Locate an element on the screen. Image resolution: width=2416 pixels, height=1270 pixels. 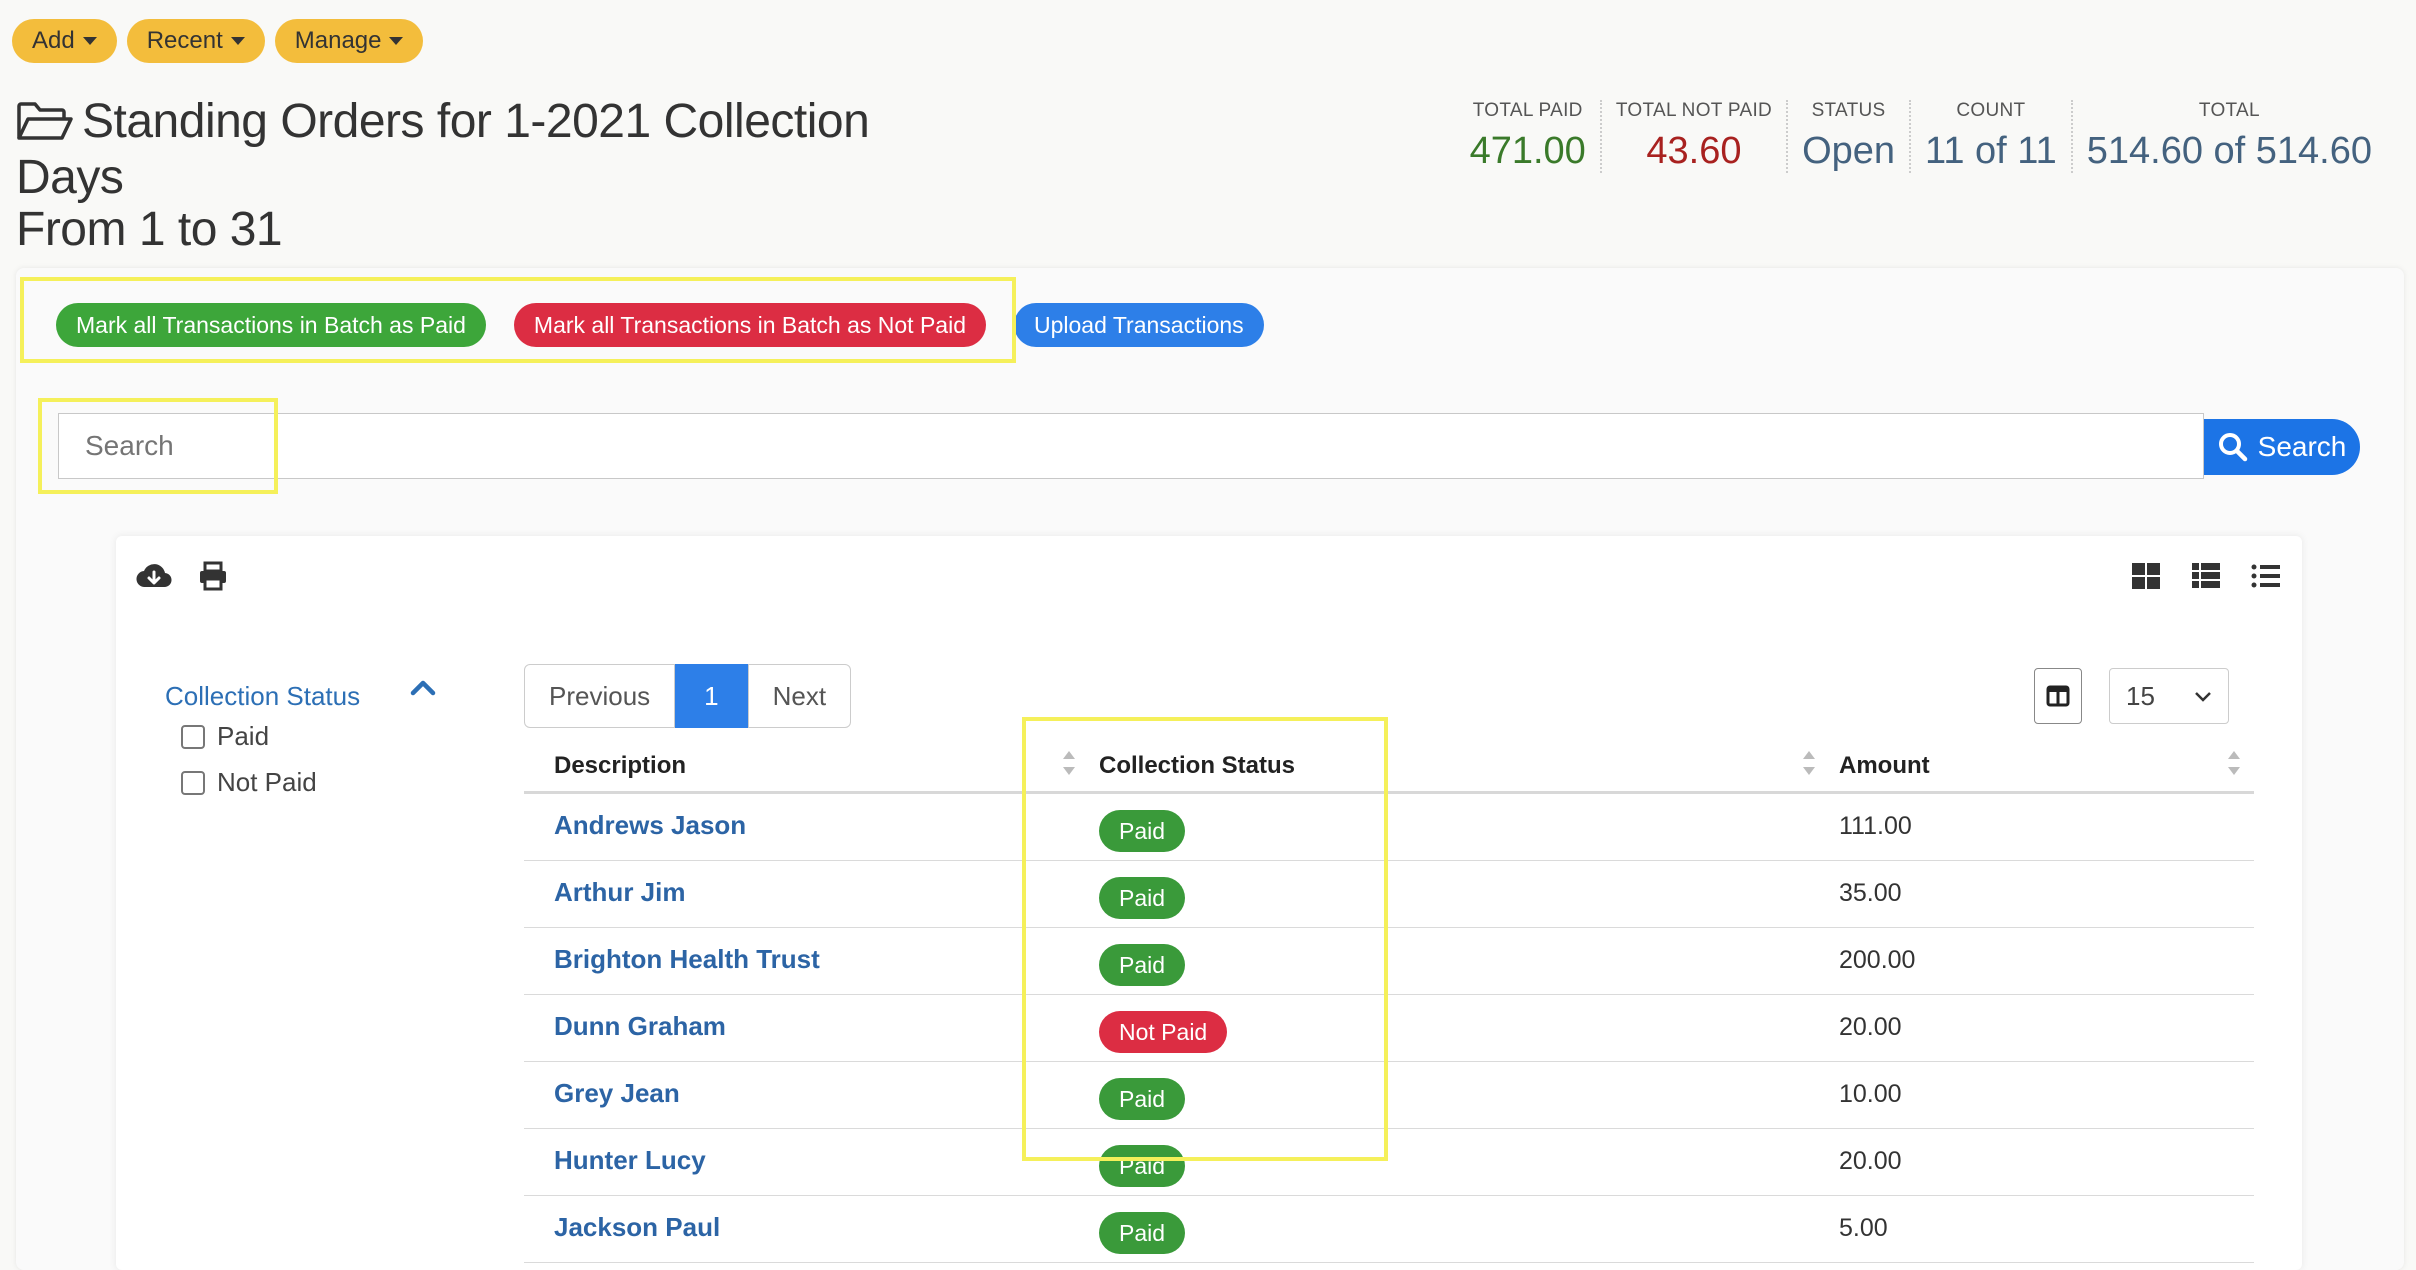
top-nav: Add Recent Manage is located at coordinates (218, 41).